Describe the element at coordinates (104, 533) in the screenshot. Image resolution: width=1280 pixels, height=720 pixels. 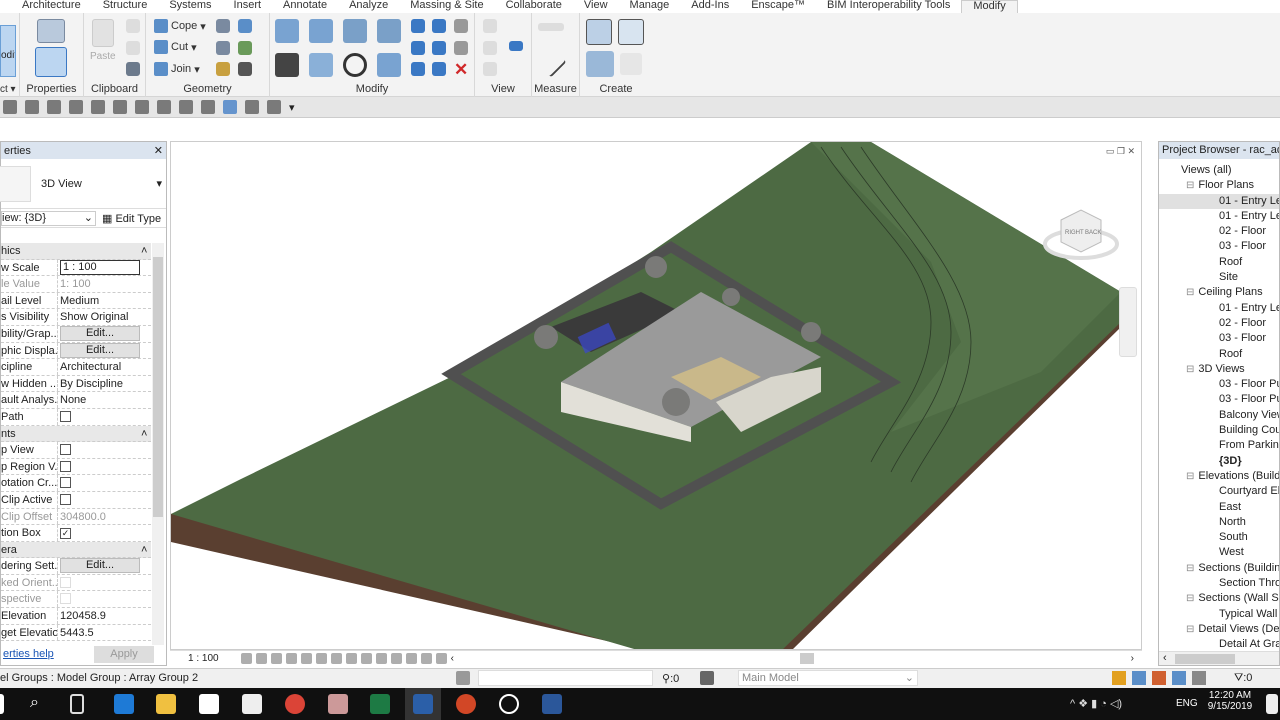
I see `property-value: ✓` at that location.